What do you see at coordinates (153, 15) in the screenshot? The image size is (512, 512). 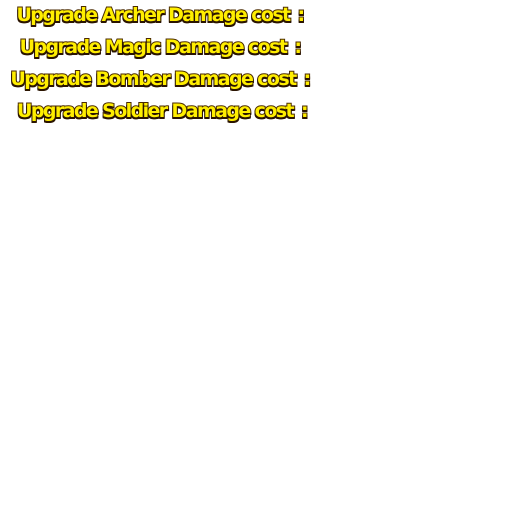 I see `upgrade-archer-damage-cost-text: Upgrade Archer Damage cost` at bounding box center [153, 15].